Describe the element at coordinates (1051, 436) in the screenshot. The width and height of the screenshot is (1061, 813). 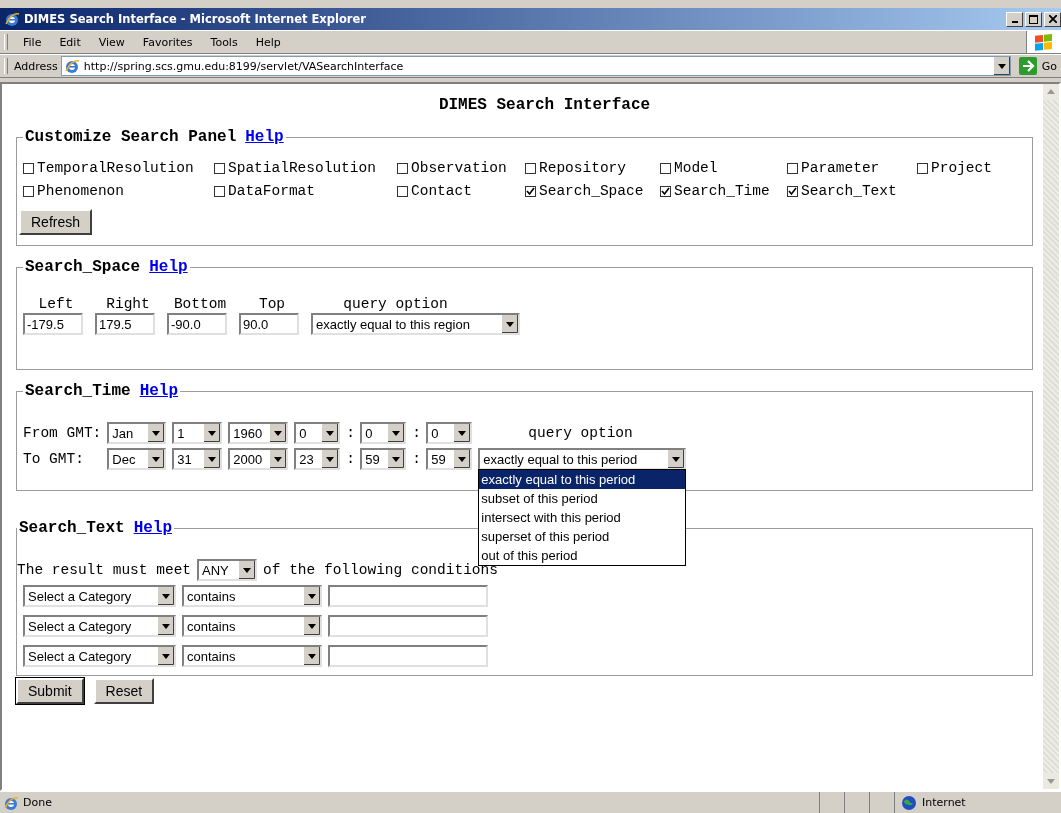
I see `scrollbar` at that location.